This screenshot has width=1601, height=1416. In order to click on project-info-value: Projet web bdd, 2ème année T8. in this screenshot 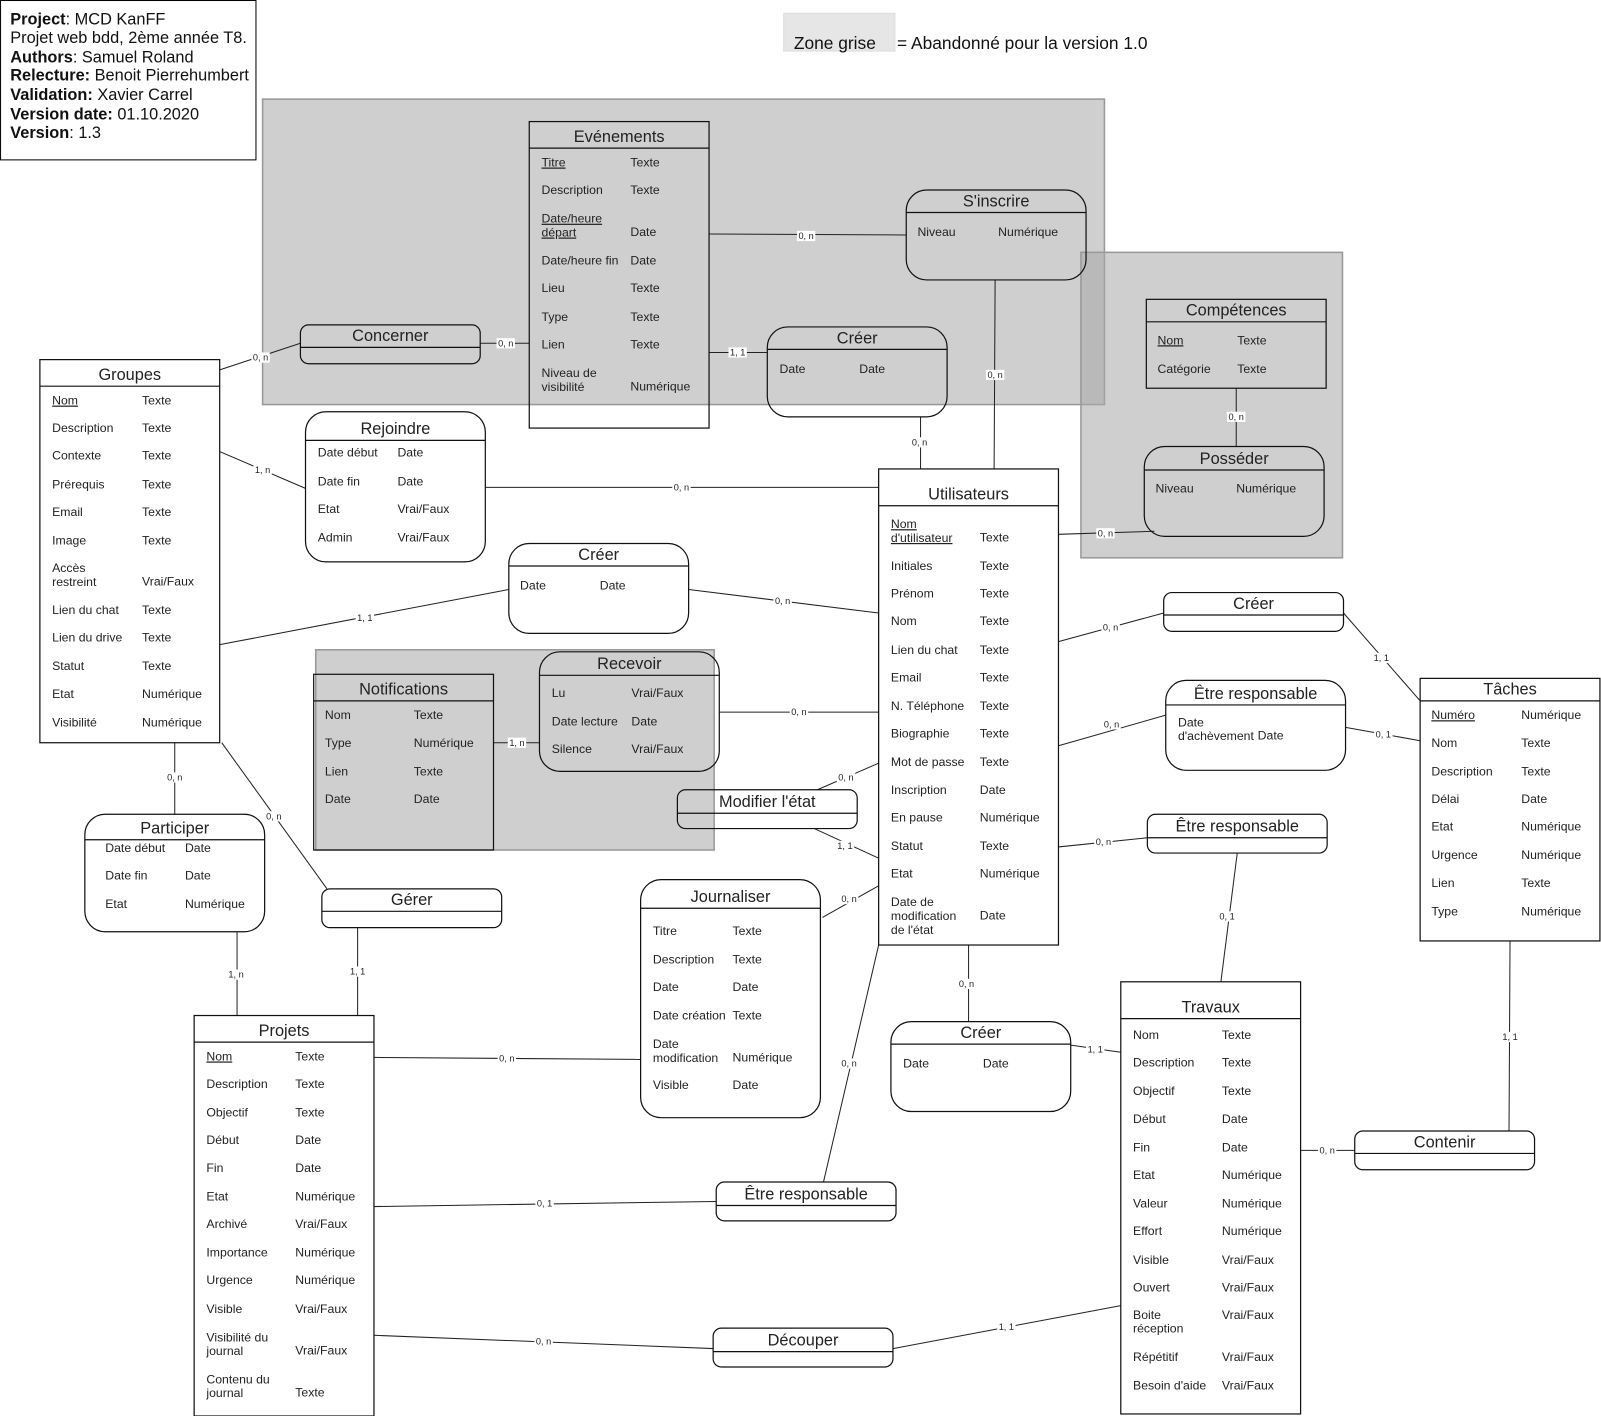, I will do `click(128, 38)`.